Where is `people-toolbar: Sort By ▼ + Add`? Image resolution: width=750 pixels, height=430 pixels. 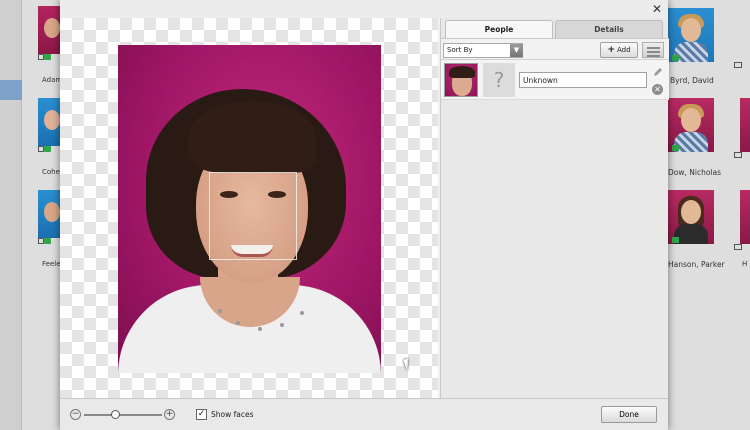 people-toolbar: Sort By ▼ + Add is located at coordinates (555, 49).